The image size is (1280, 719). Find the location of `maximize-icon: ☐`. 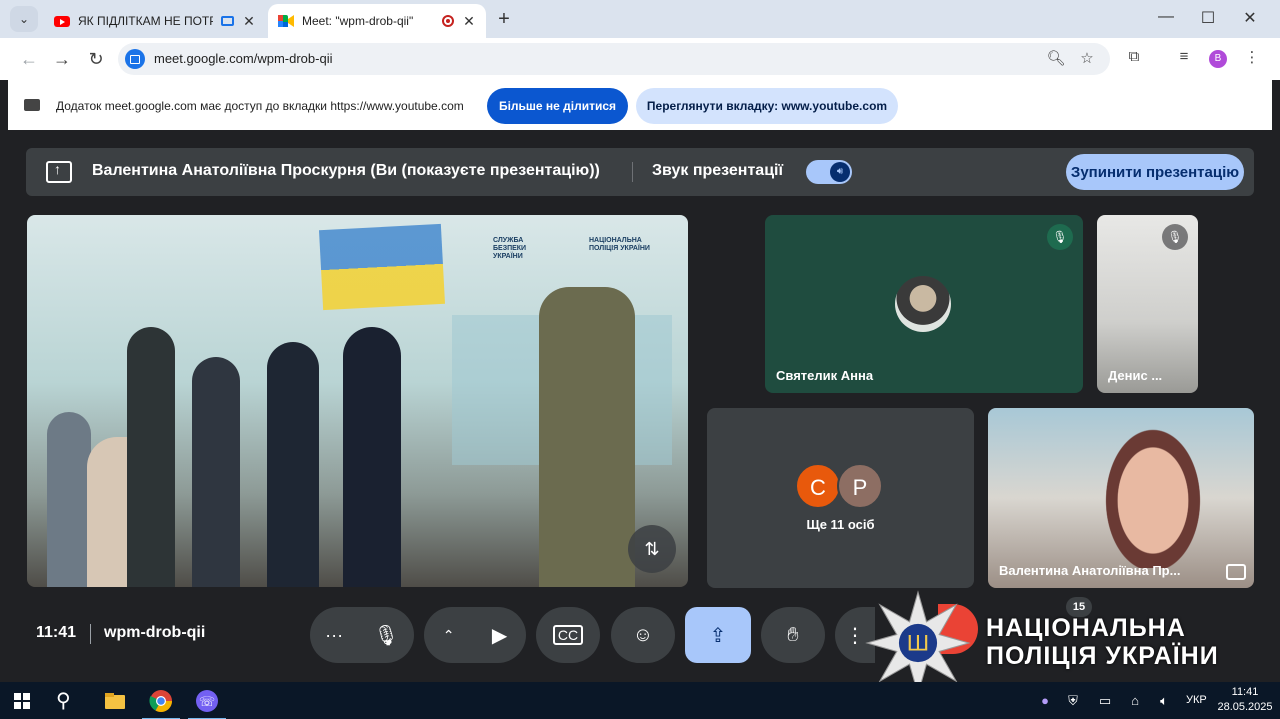

maximize-icon: ☐ is located at coordinates (1208, 18).